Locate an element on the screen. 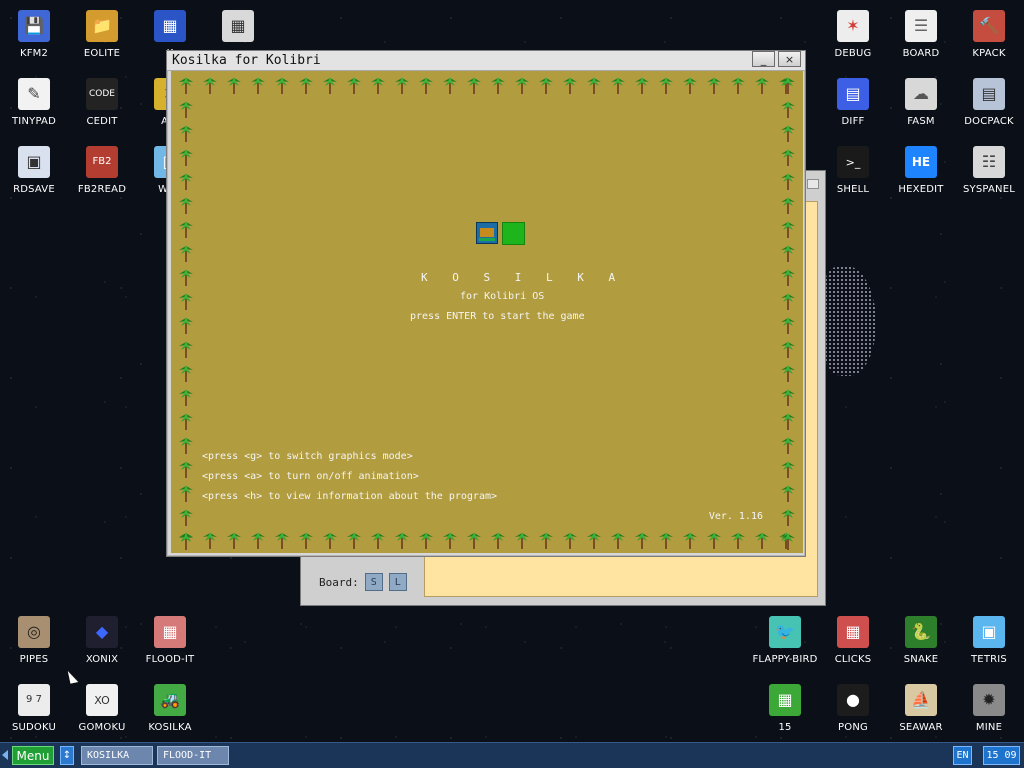  desktop-icon-kosilka: 🚜 KOSILKA is located at coordinates (170, 706).